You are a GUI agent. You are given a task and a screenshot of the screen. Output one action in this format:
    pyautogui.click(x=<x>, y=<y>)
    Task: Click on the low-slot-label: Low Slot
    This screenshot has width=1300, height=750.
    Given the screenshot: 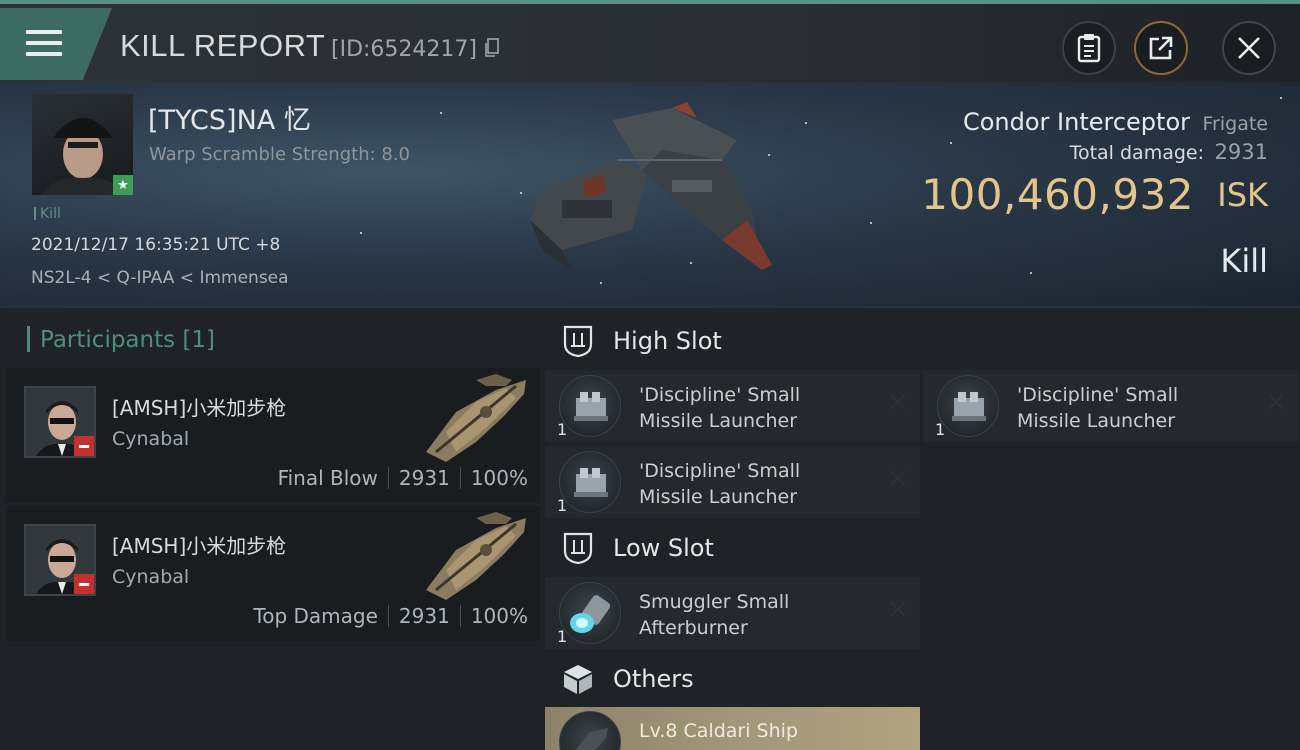 What is the action you would take?
    pyautogui.click(x=663, y=548)
    